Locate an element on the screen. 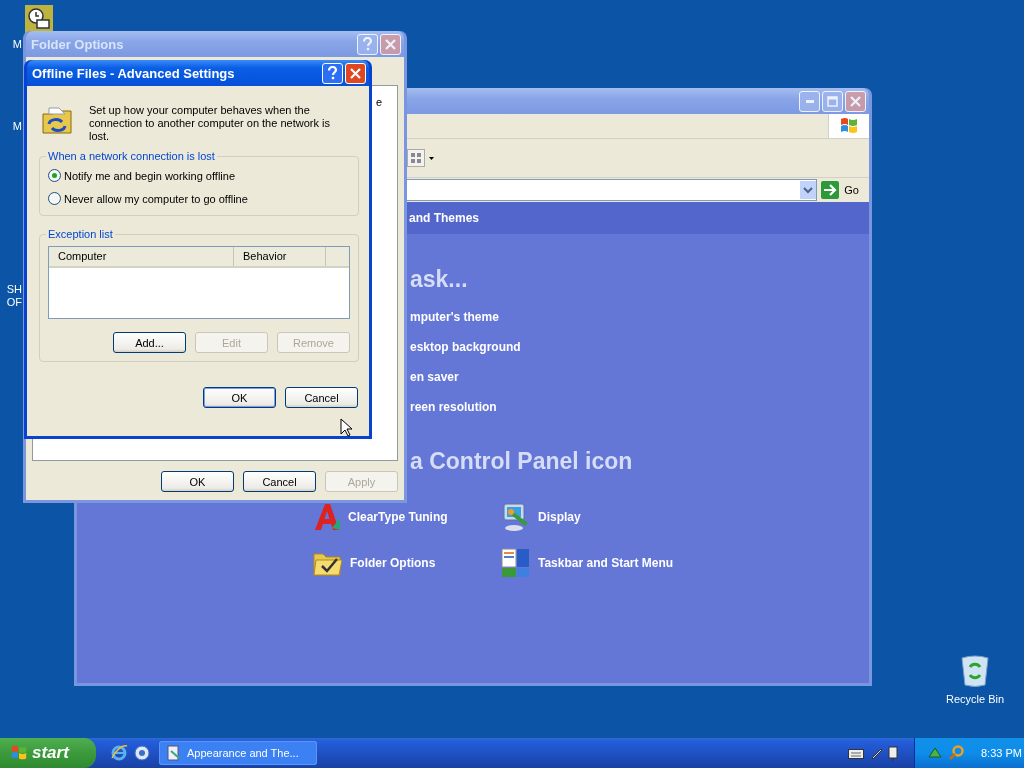  maximize-icon is located at coordinates (832, 101).